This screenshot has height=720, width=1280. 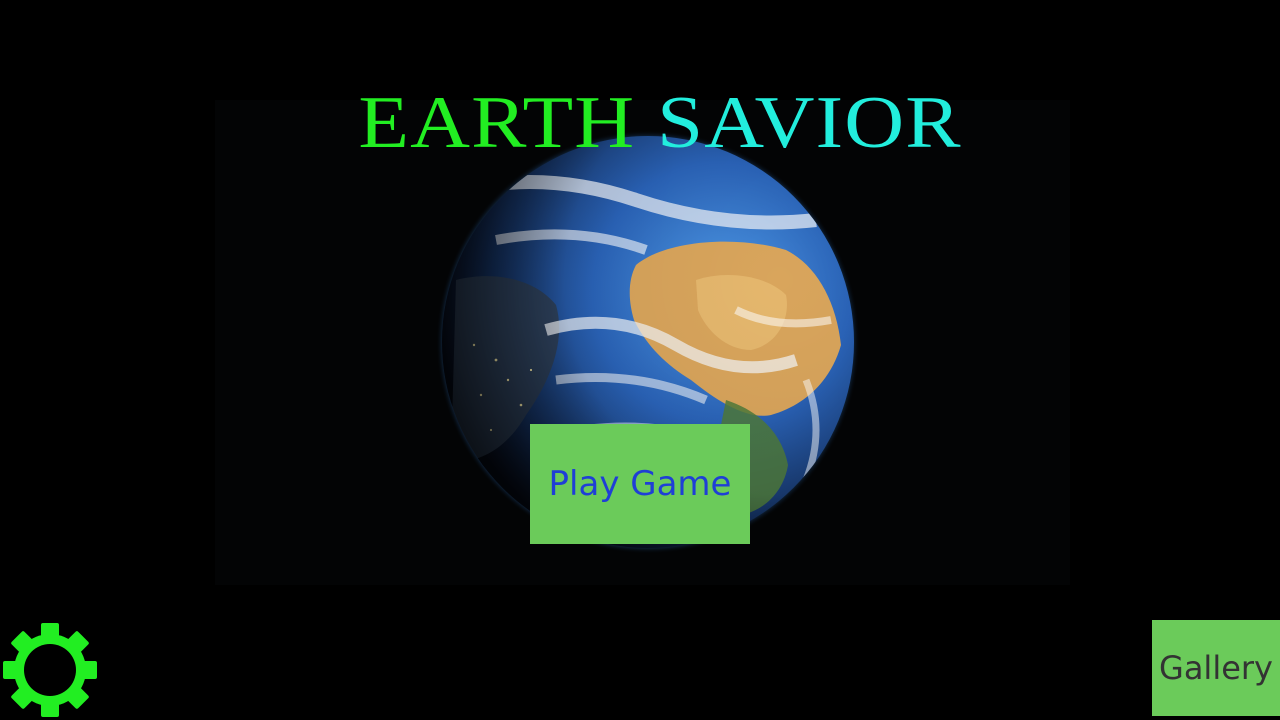 I want to click on title-word-savior: SAVIOR, so click(x=809, y=123).